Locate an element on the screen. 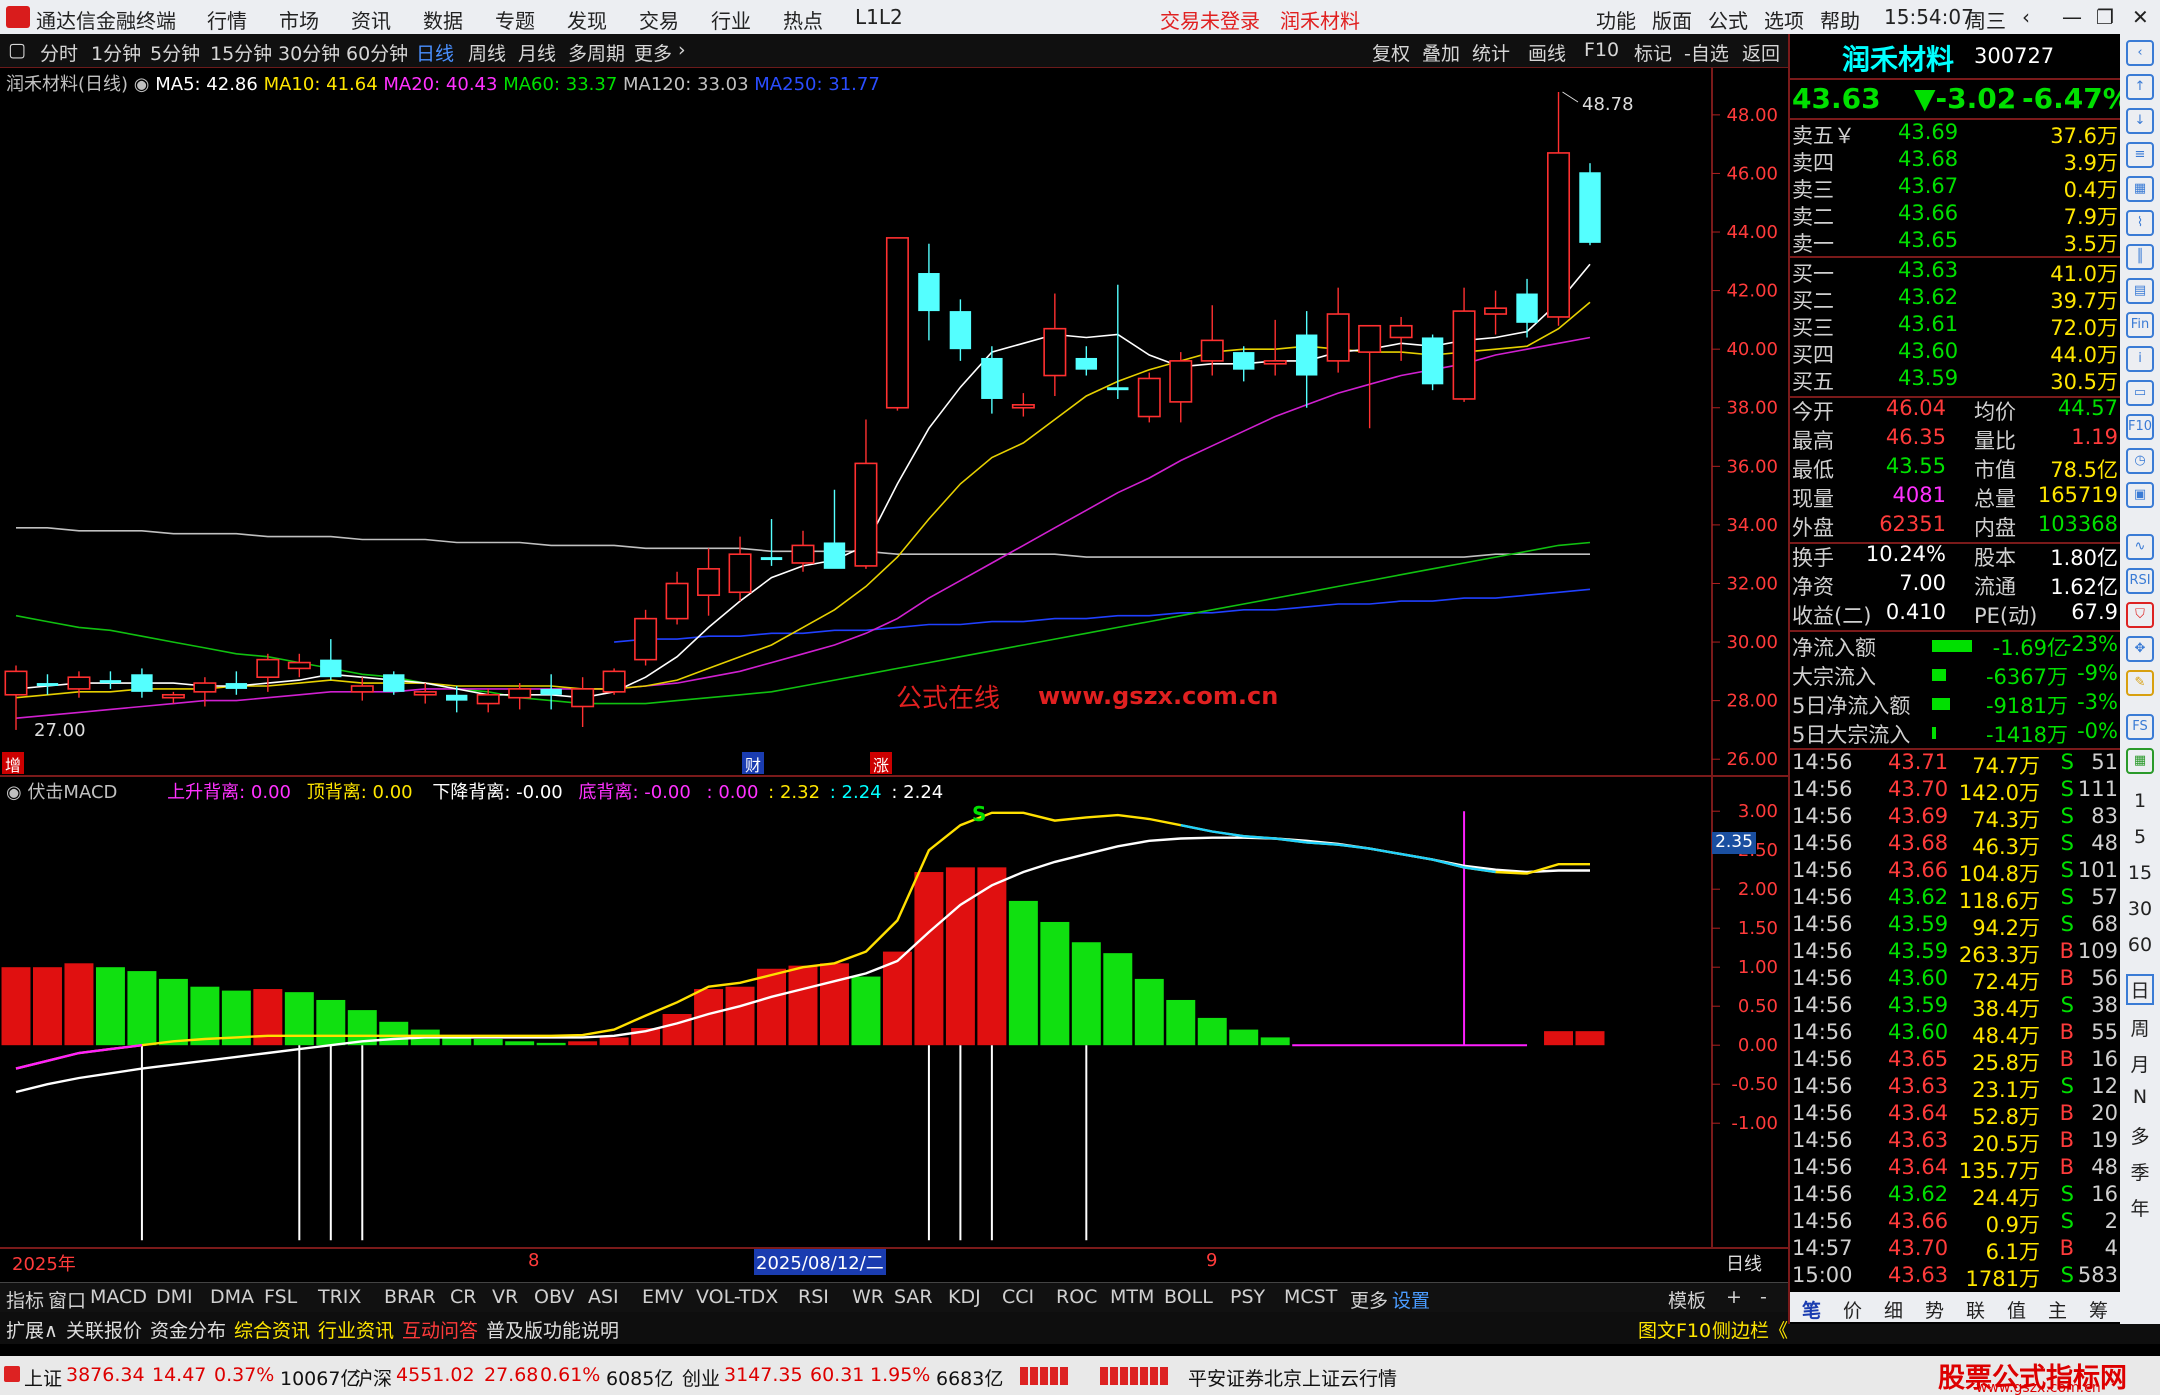 The height and width of the screenshot is (1395, 2160). tick-row: 14:56 43.64 52.8万 B 20 is located at coordinates (1956, 1115).